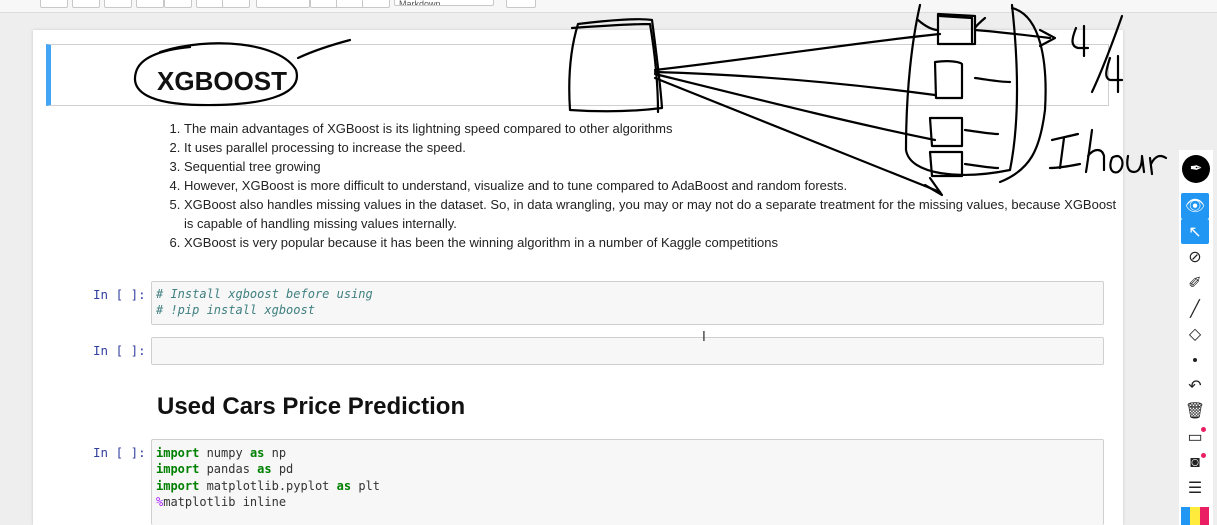  What do you see at coordinates (1195, 206) in the screenshot?
I see `eye-icon: 👁` at bounding box center [1195, 206].